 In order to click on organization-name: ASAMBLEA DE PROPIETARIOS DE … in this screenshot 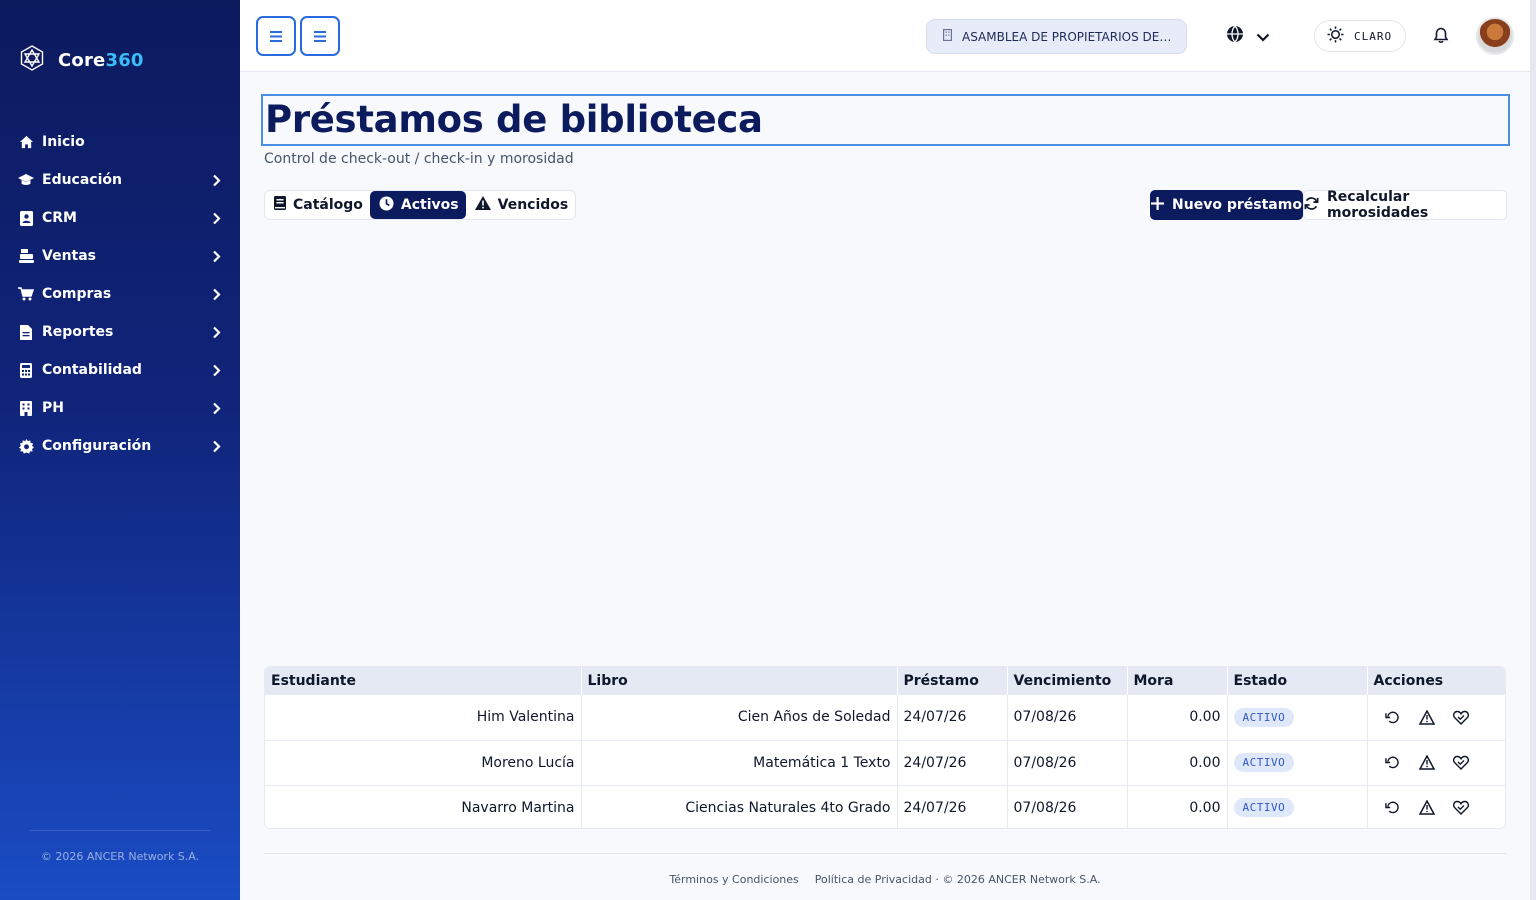, I will do `click(1067, 36)`.